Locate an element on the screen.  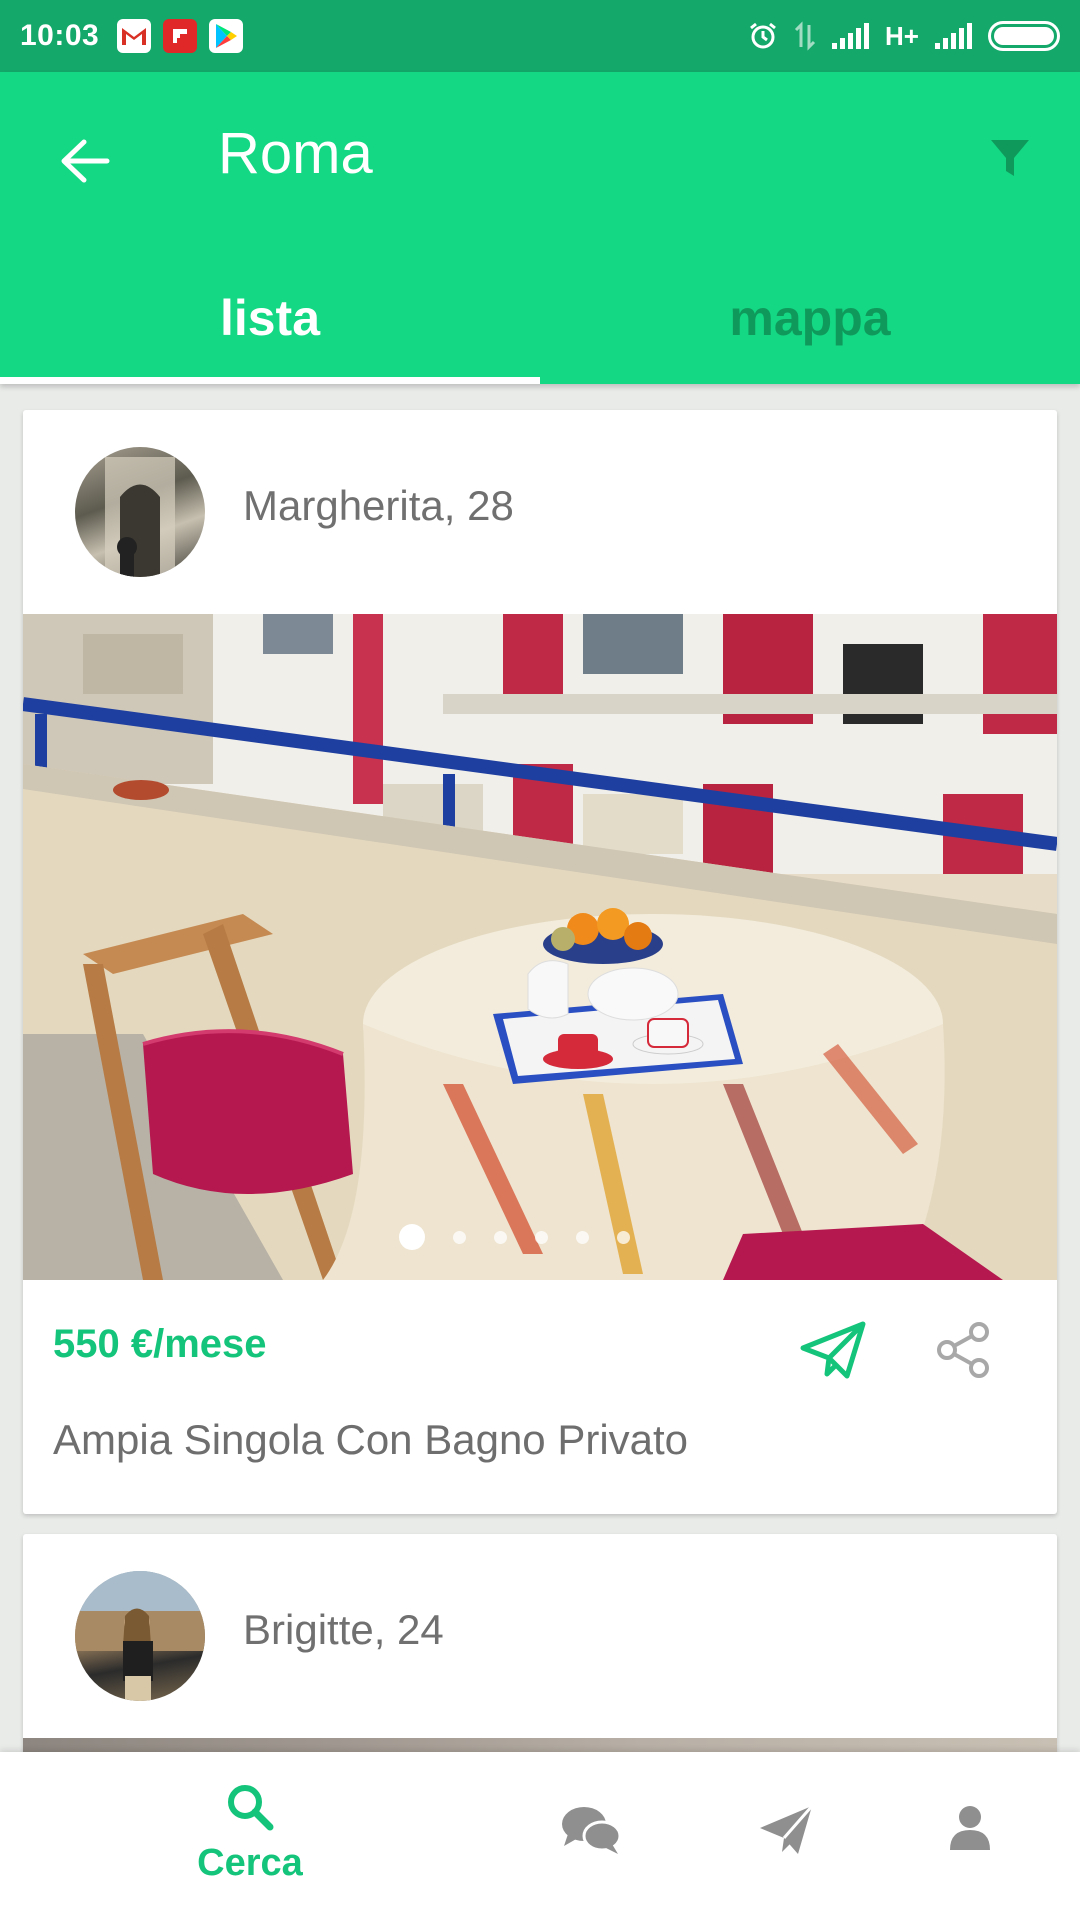
nav-profile is located at coordinates (970, 1828).